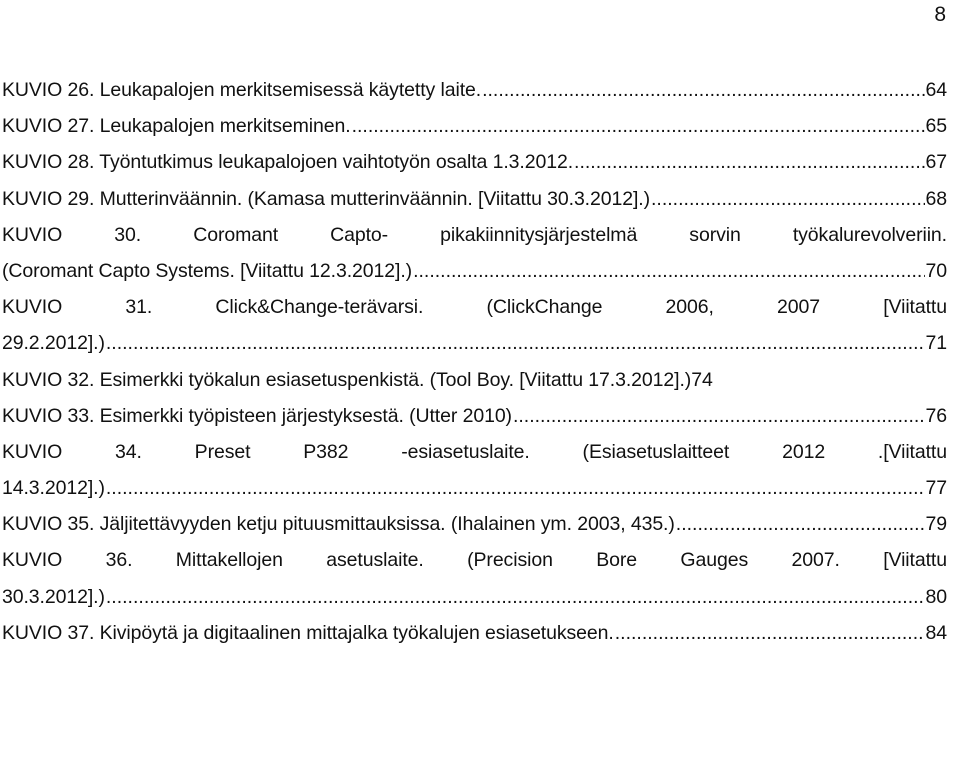  Describe the element at coordinates (936, 524) in the screenshot. I see `toc-entry-page: 79` at that location.